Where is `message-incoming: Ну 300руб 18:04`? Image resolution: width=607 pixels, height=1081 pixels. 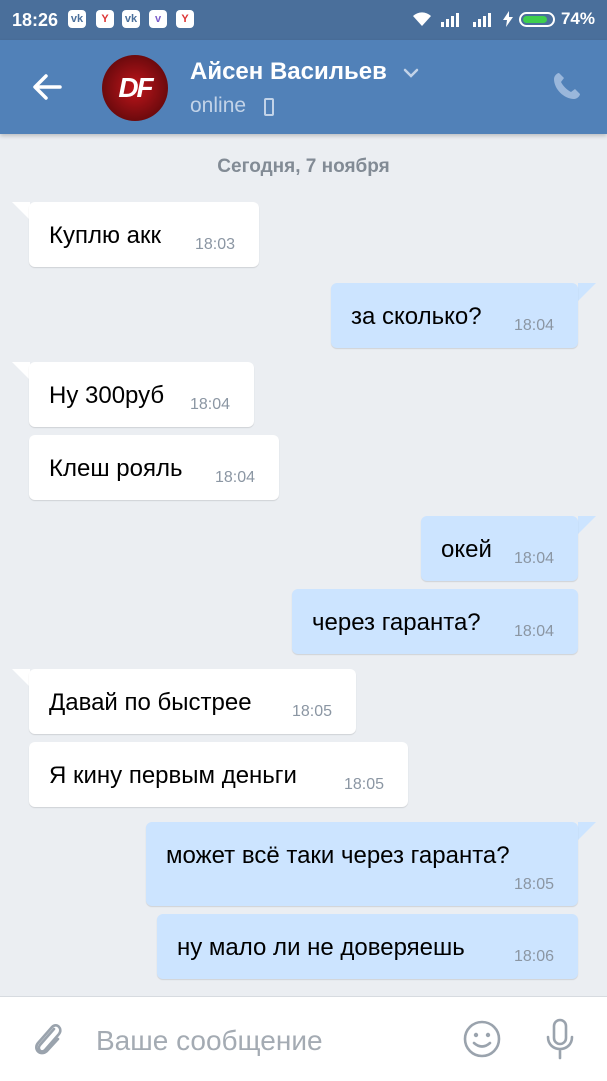
message-incoming: Ну 300руб 18:04 is located at coordinates (141, 394).